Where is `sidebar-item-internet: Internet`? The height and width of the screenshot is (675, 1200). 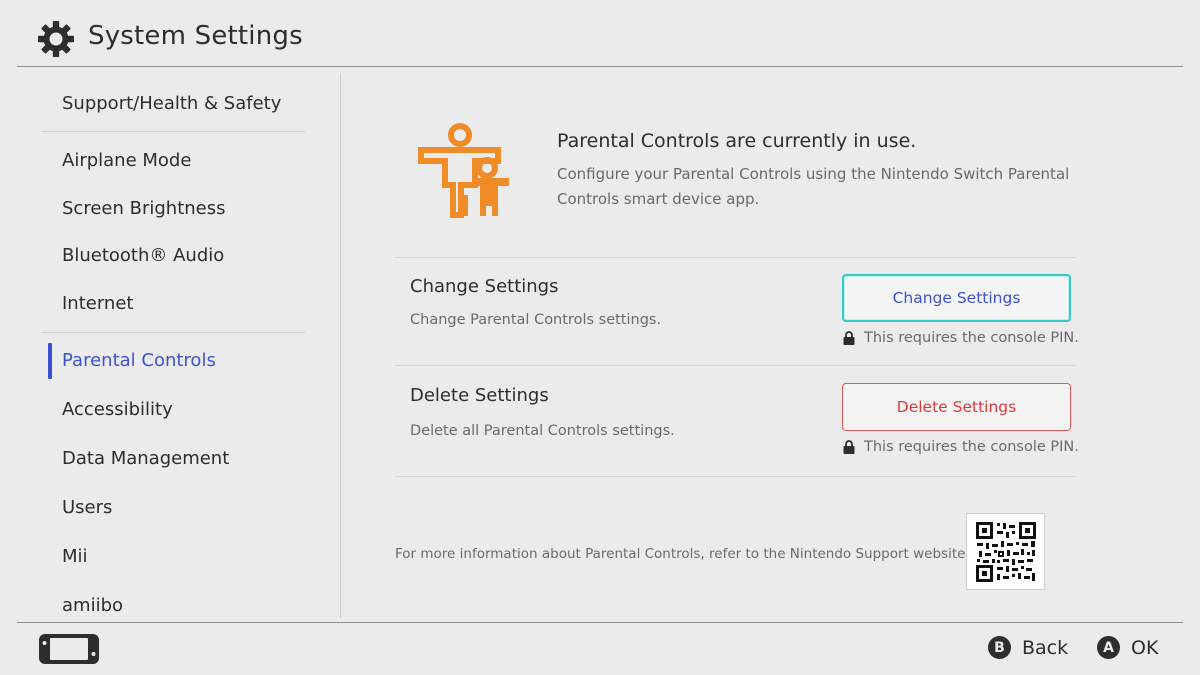 sidebar-item-internet: Internet is located at coordinates (97, 303).